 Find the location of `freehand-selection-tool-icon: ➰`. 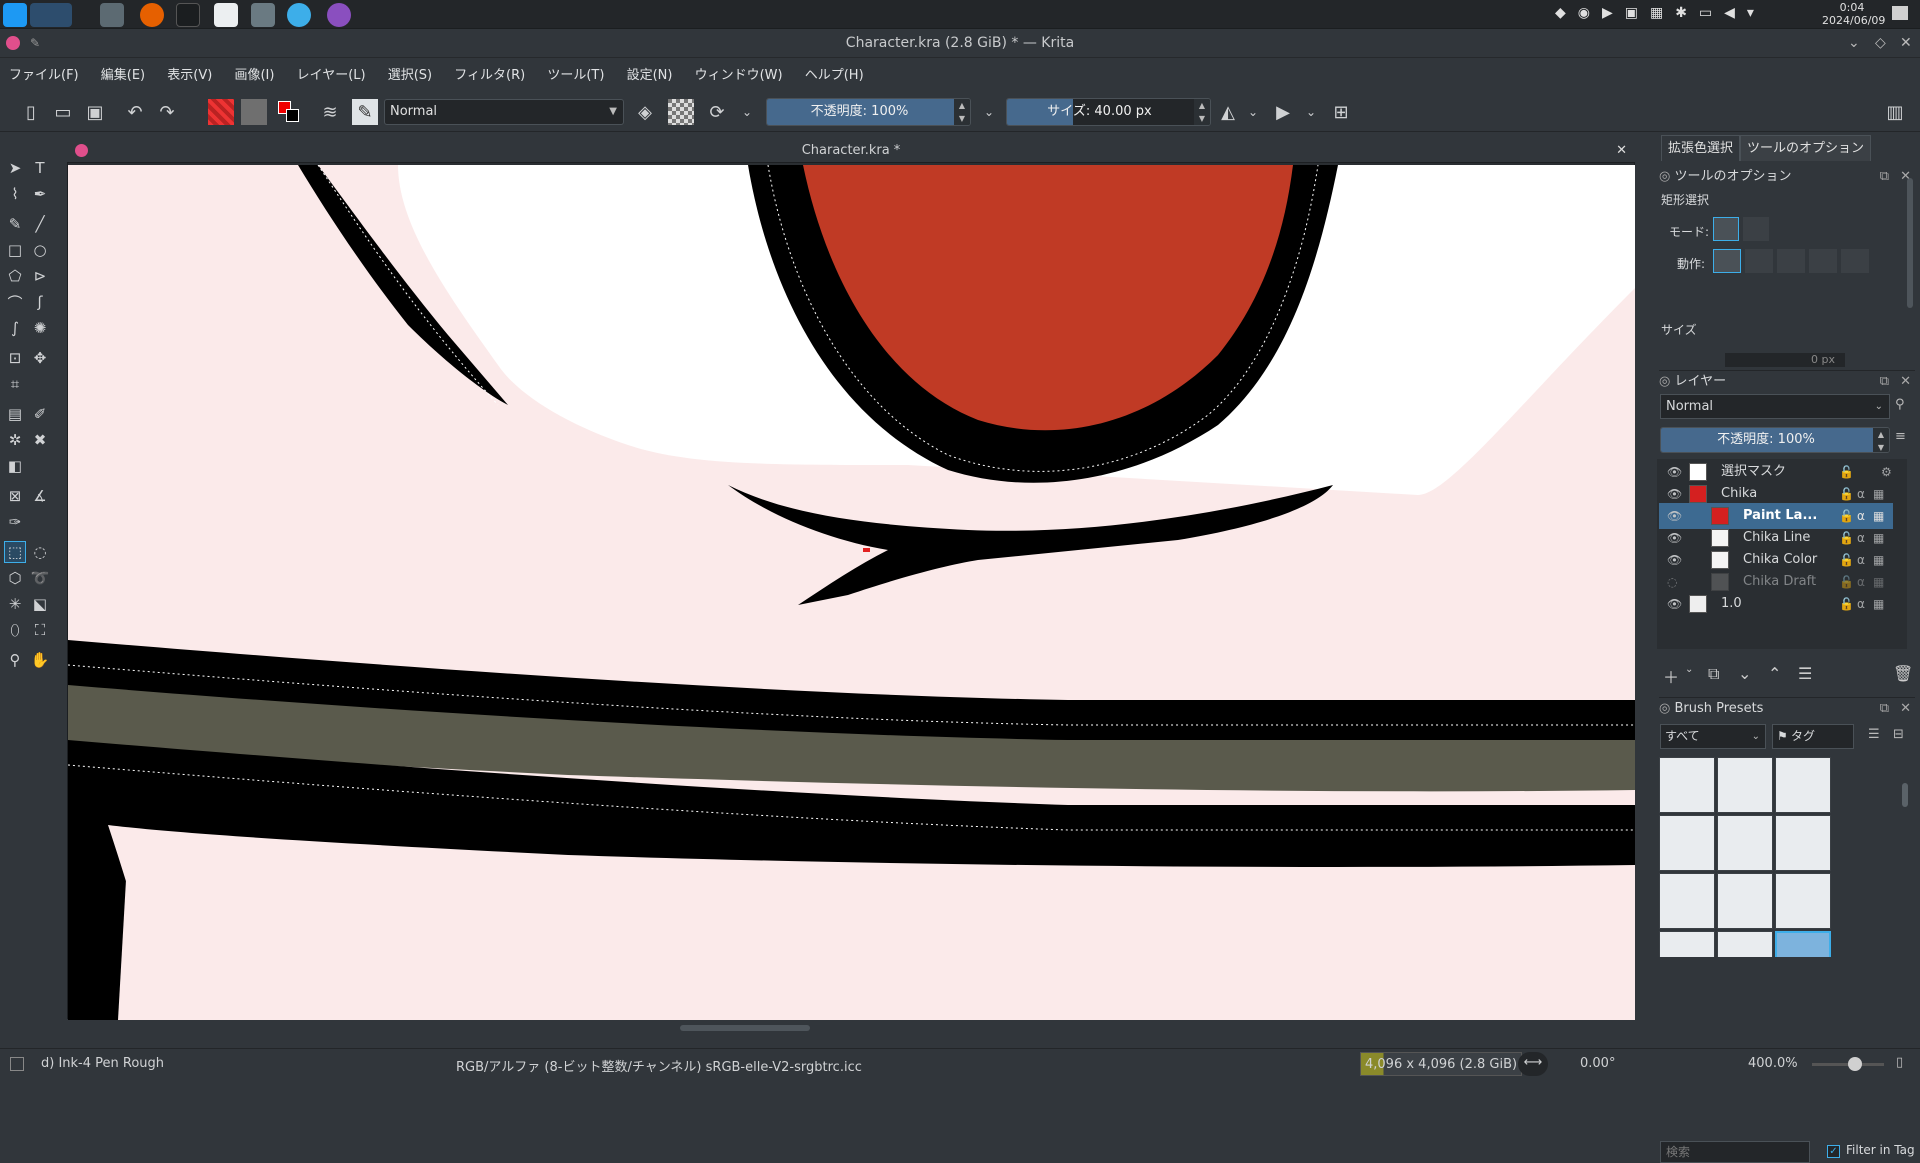

freehand-selection-tool-icon: ➰ is located at coordinates (40, 578).